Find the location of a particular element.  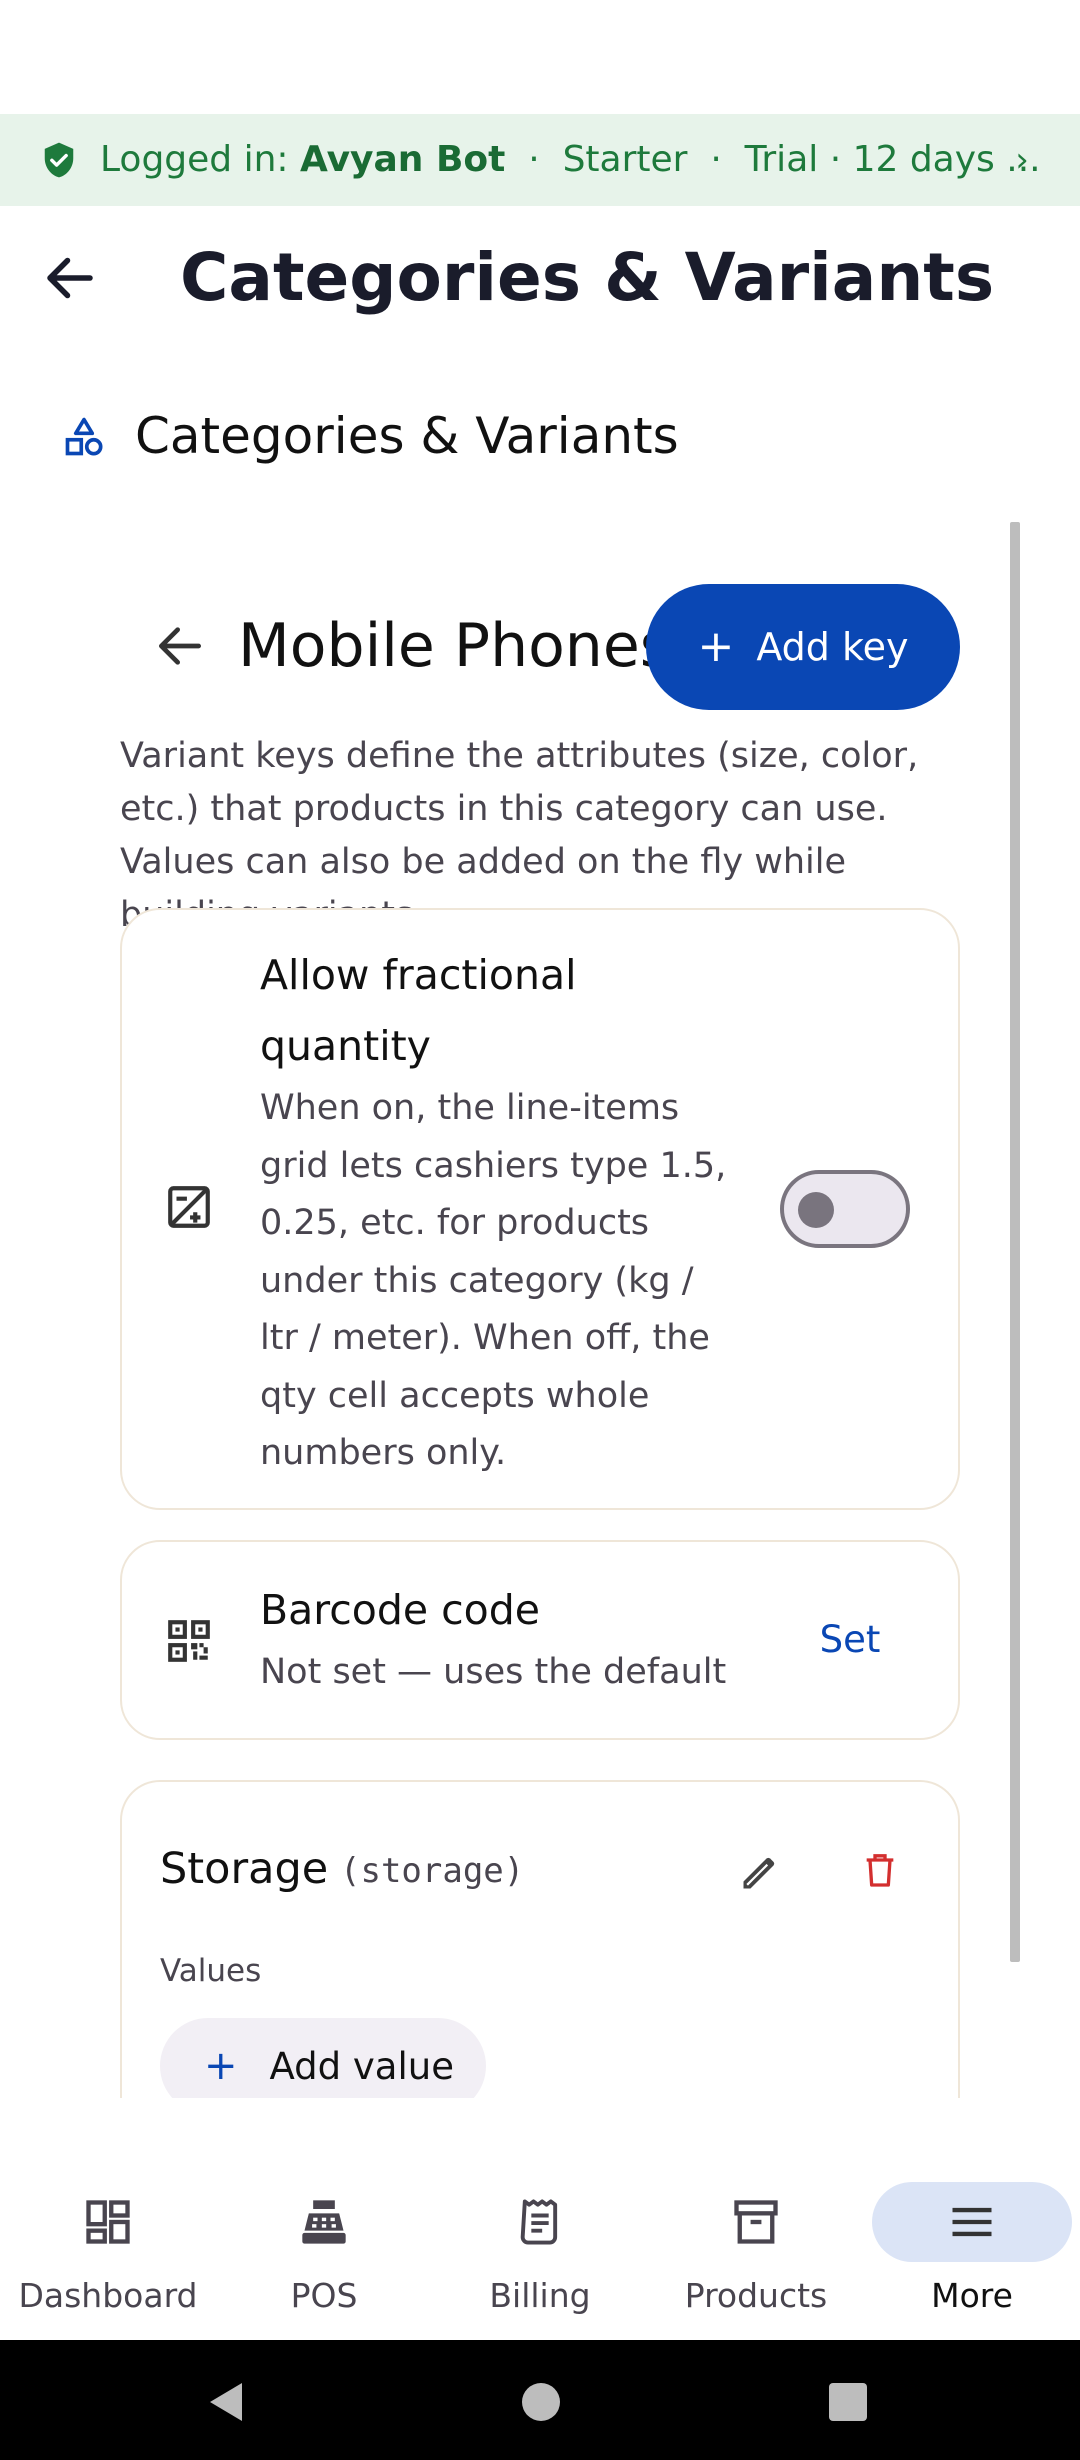

fractional-quantity-title: Allow fractional quantity is located at coordinates (418, 1010).